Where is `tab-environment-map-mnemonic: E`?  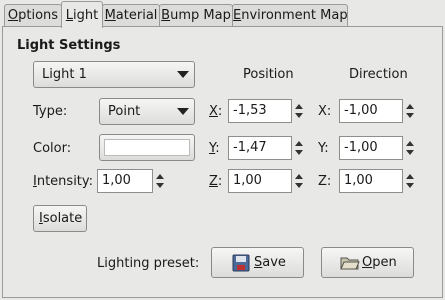
tab-environment-map-mnemonic: E is located at coordinates (237, 15).